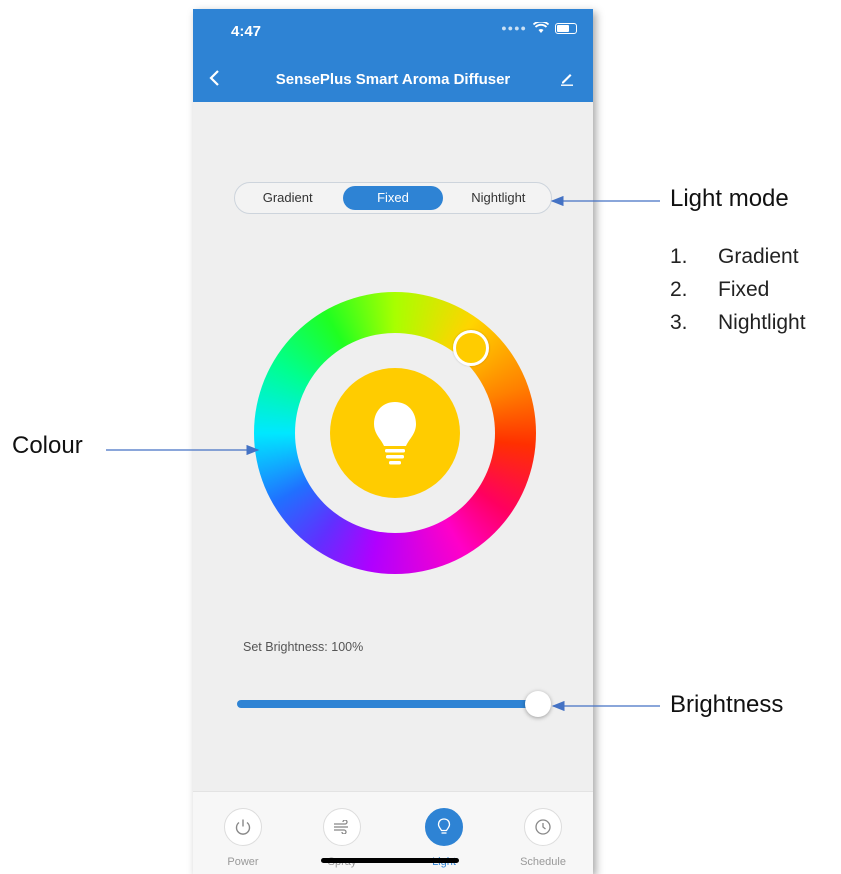 The height and width of the screenshot is (874, 841). Describe the element at coordinates (744, 289) in the screenshot. I see `mode-list-text: Fixed` at that location.